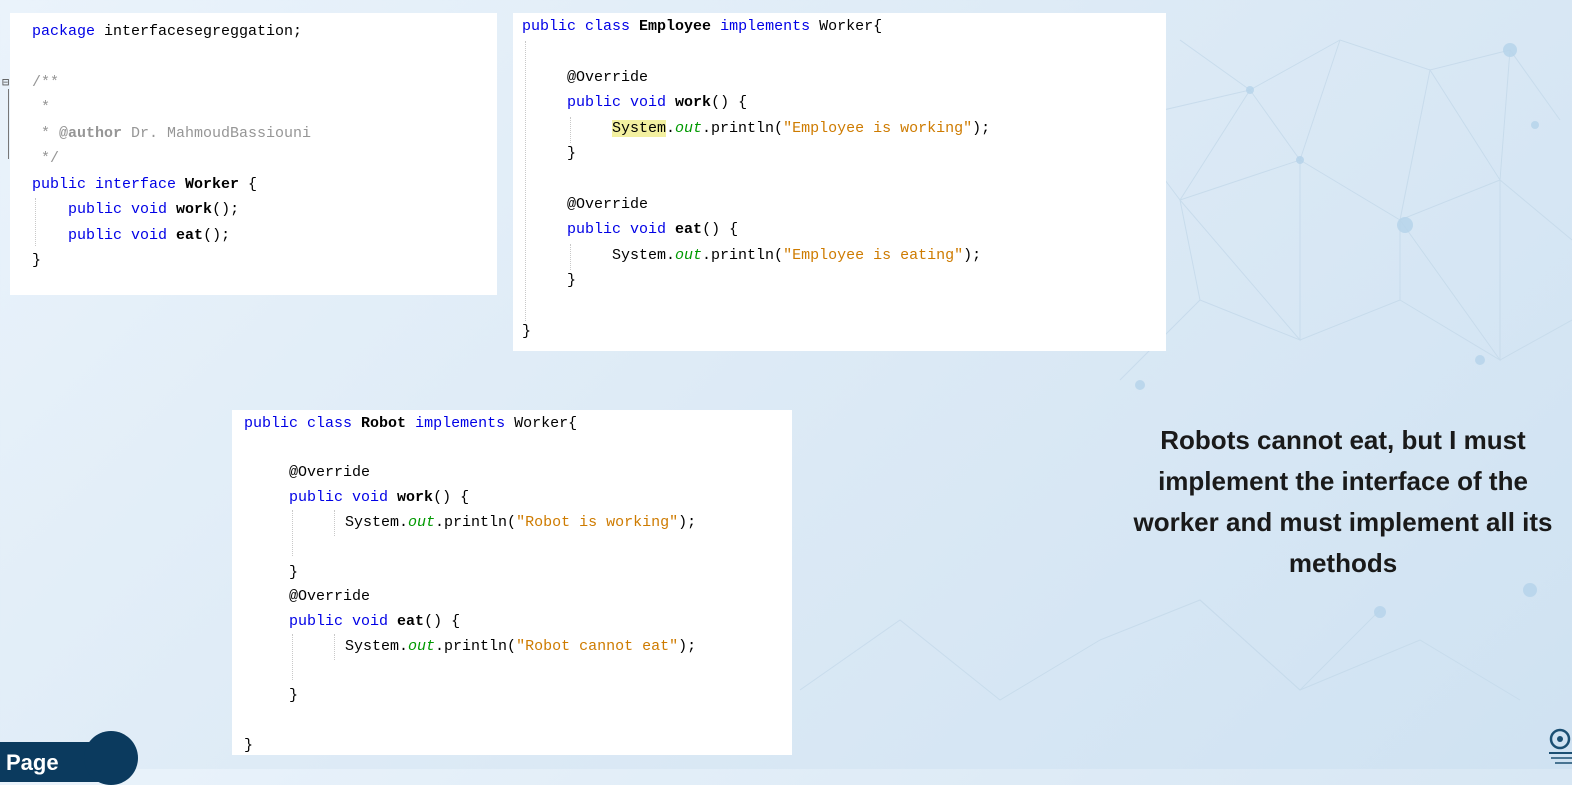  What do you see at coordinates (521, 646) in the screenshot?
I see `code-line: System.out.println("Robot cannot eat");` at bounding box center [521, 646].